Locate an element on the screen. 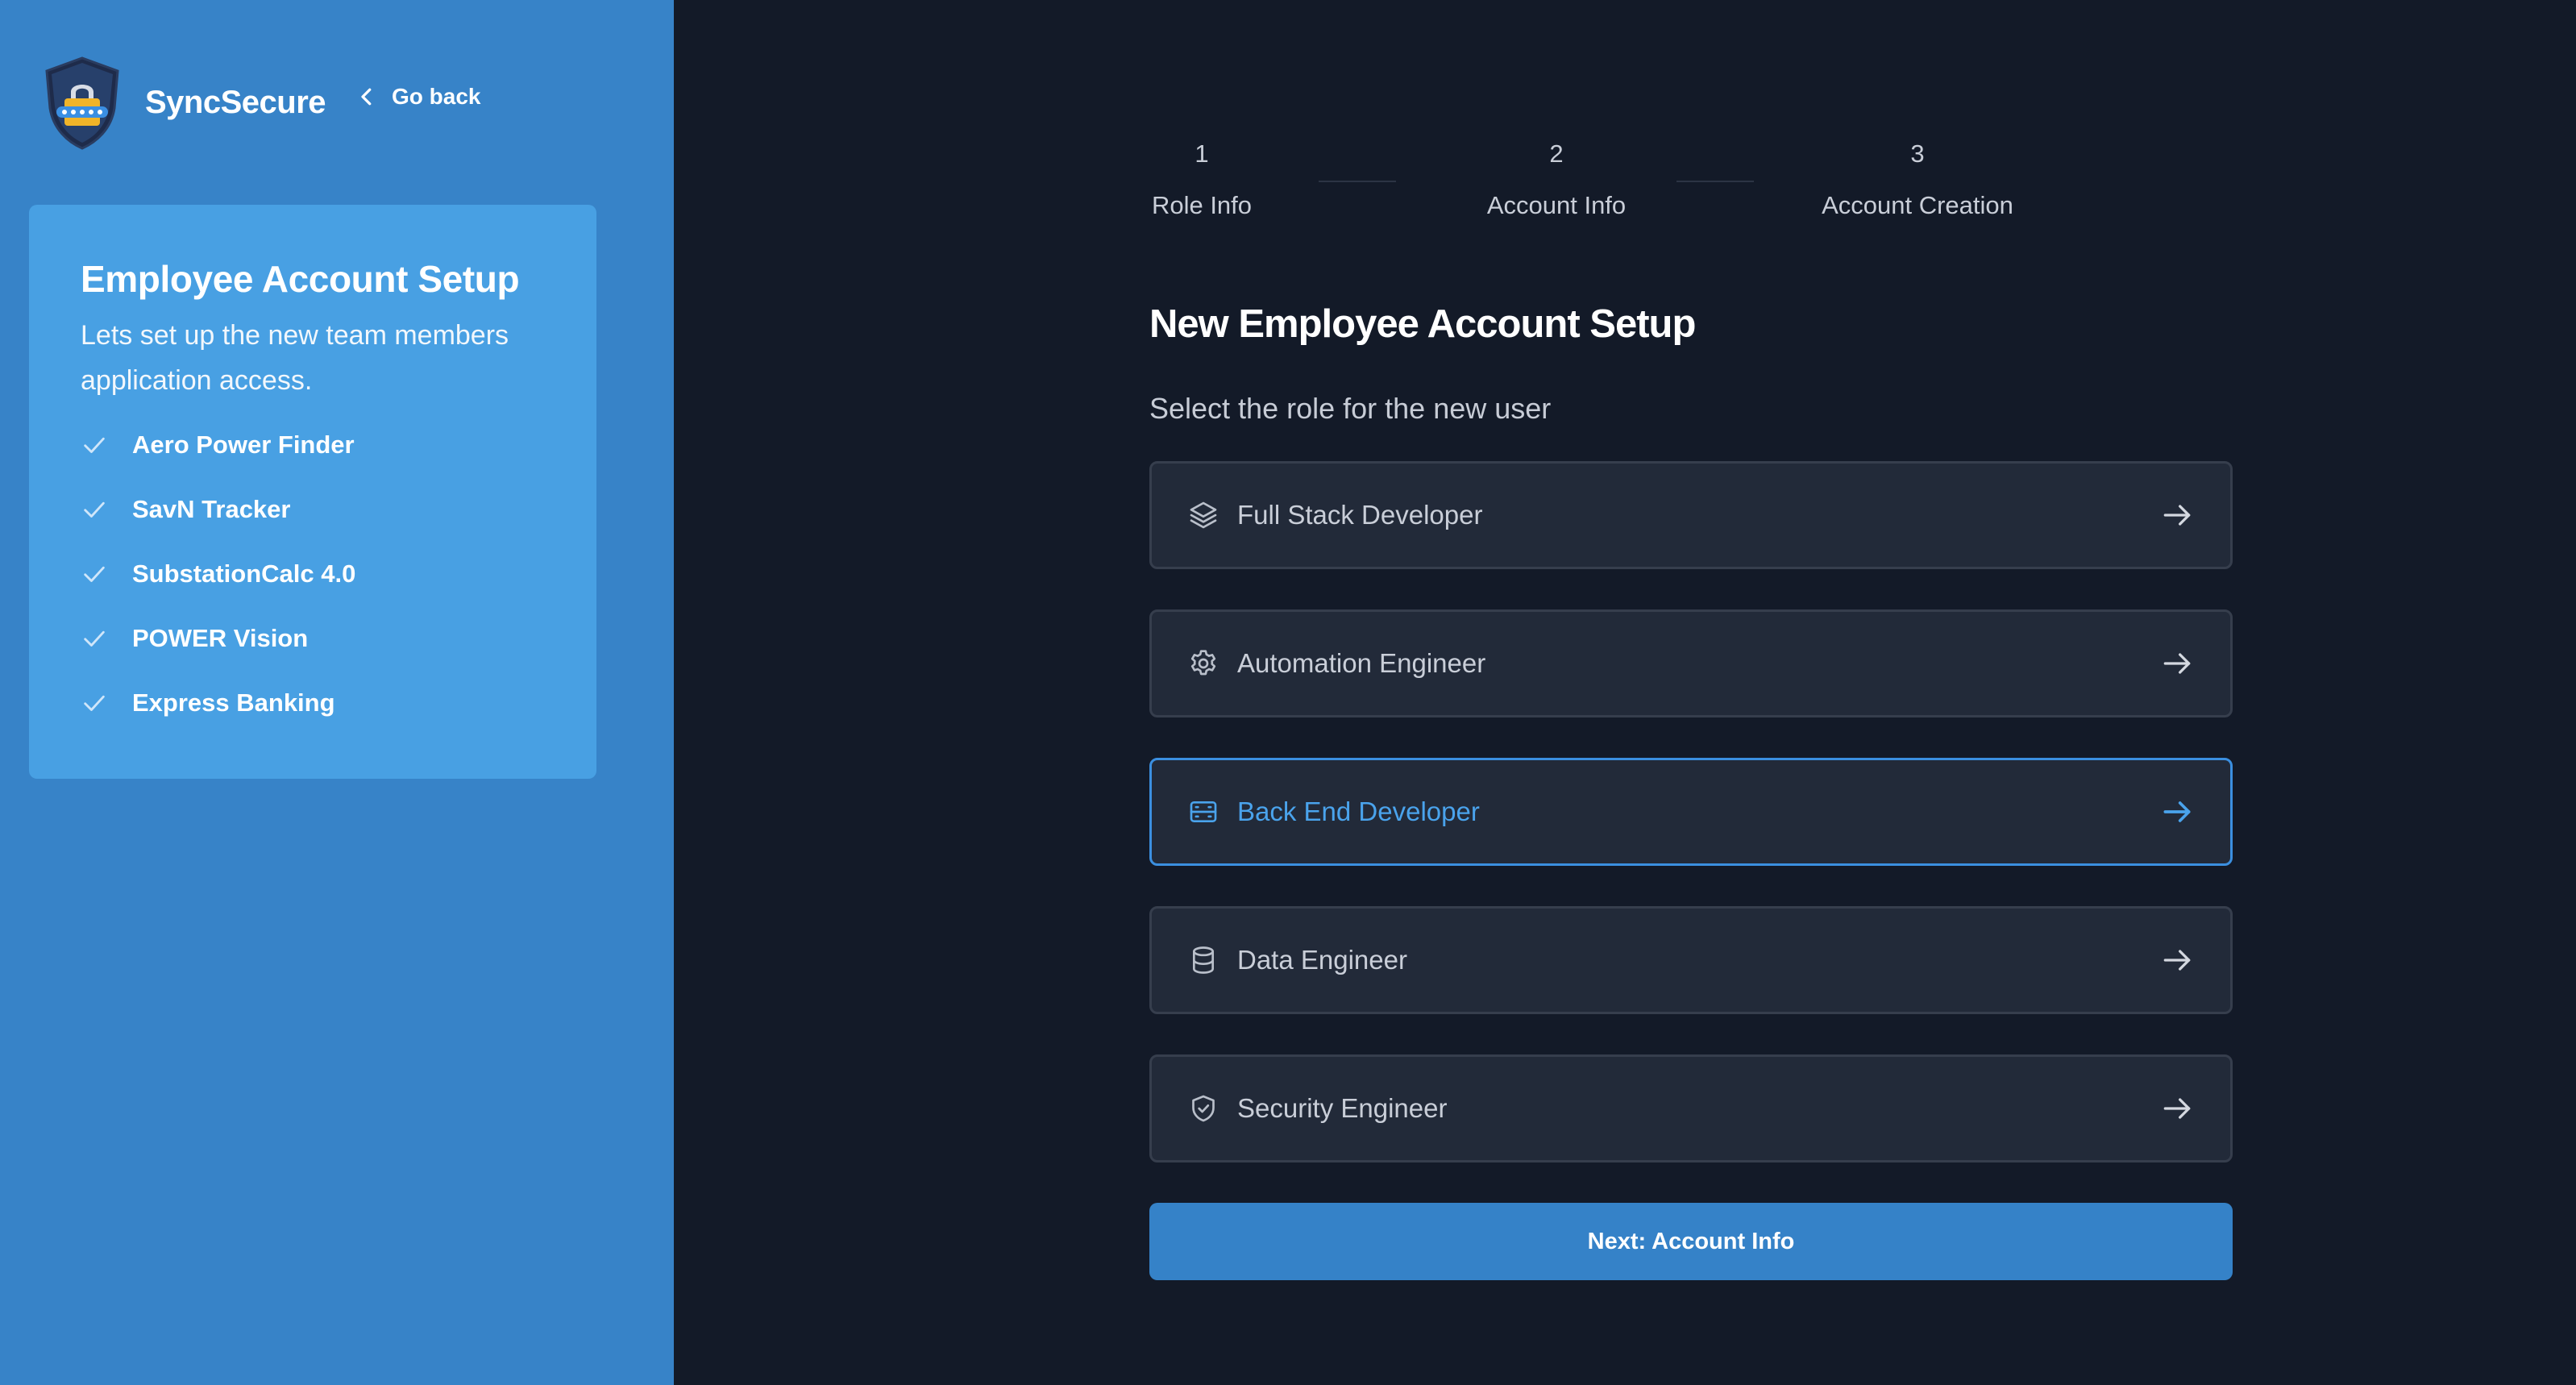 Image resolution: width=2576 pixels, height=1385 pixels. app-list-item: SavN Tracker is located at coordinates (313, 510).